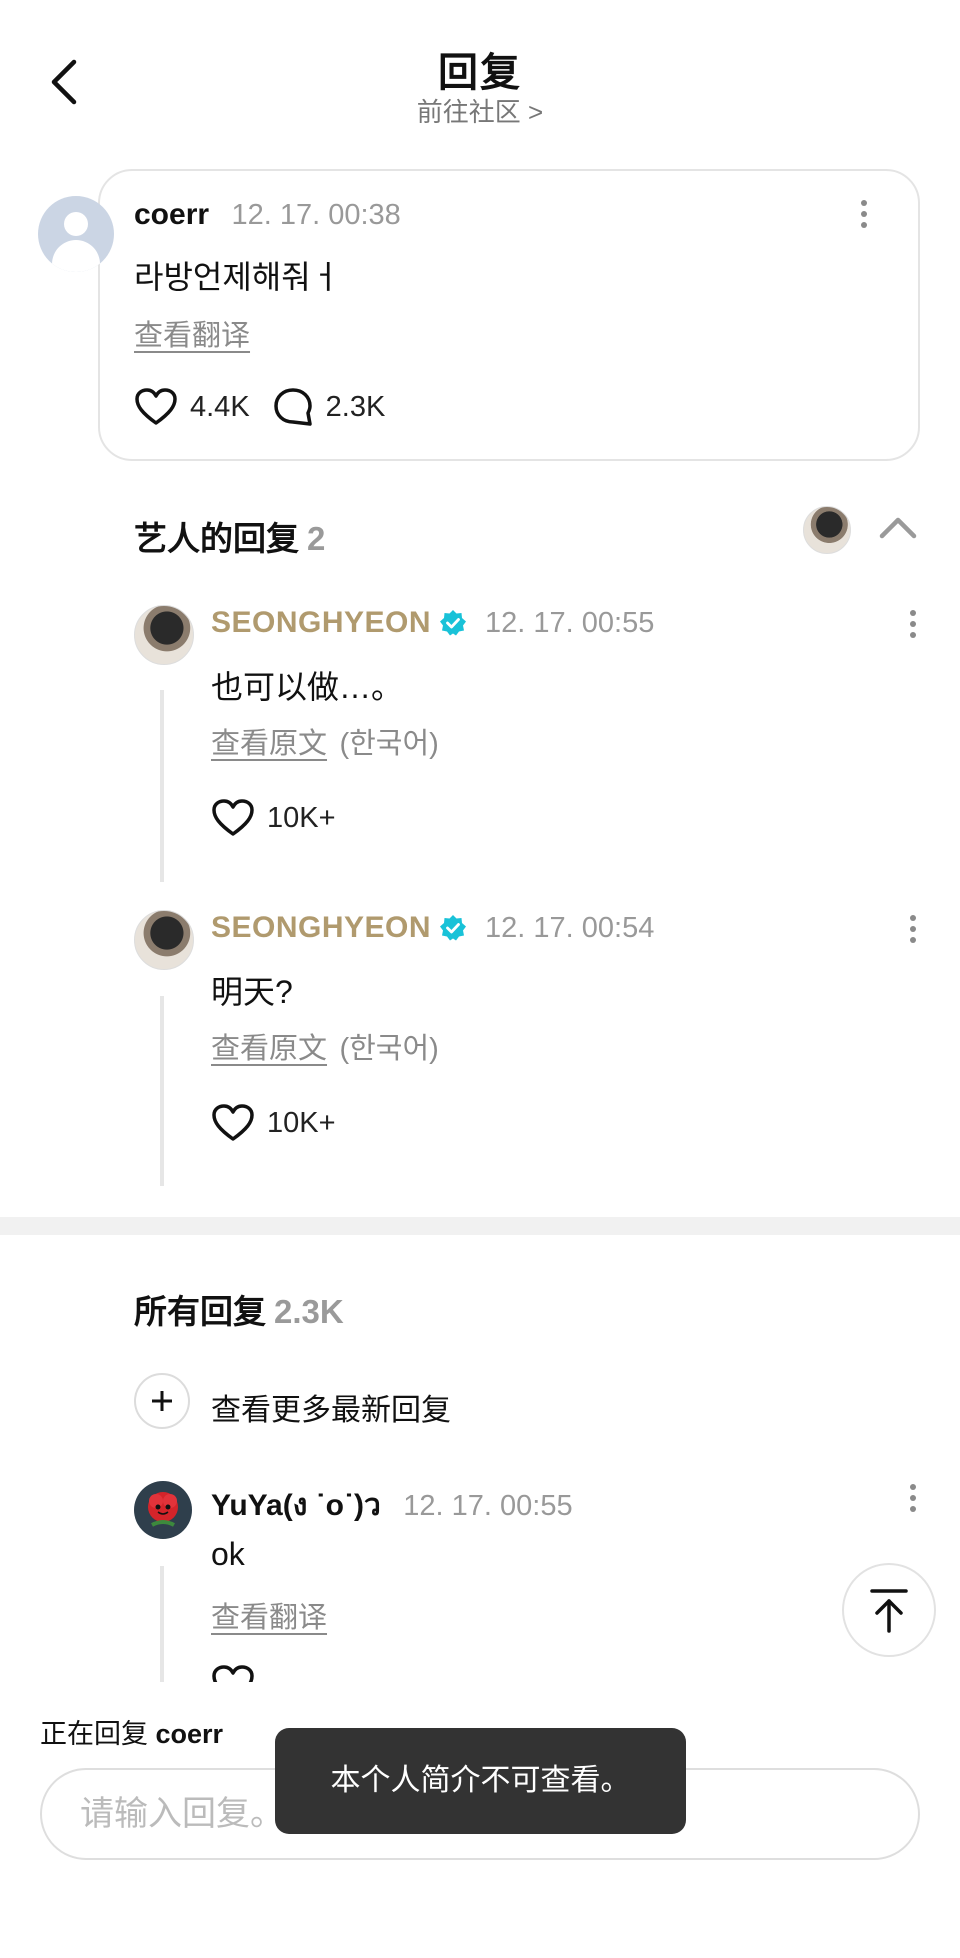 The image size is (960, 1958). Describe the element at coordinates (827, 530) in the screenshot. I see `artist-avatar-small` at that location.